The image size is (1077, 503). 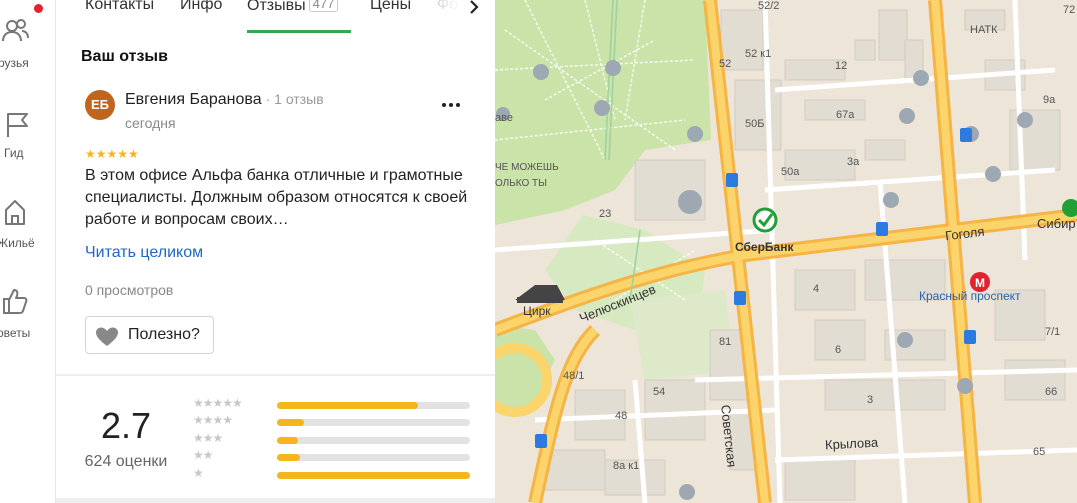 I want to click on tabs-bar: Контакты Инфо Отзывы477 Цены Фо, so click(x=275, y=17).